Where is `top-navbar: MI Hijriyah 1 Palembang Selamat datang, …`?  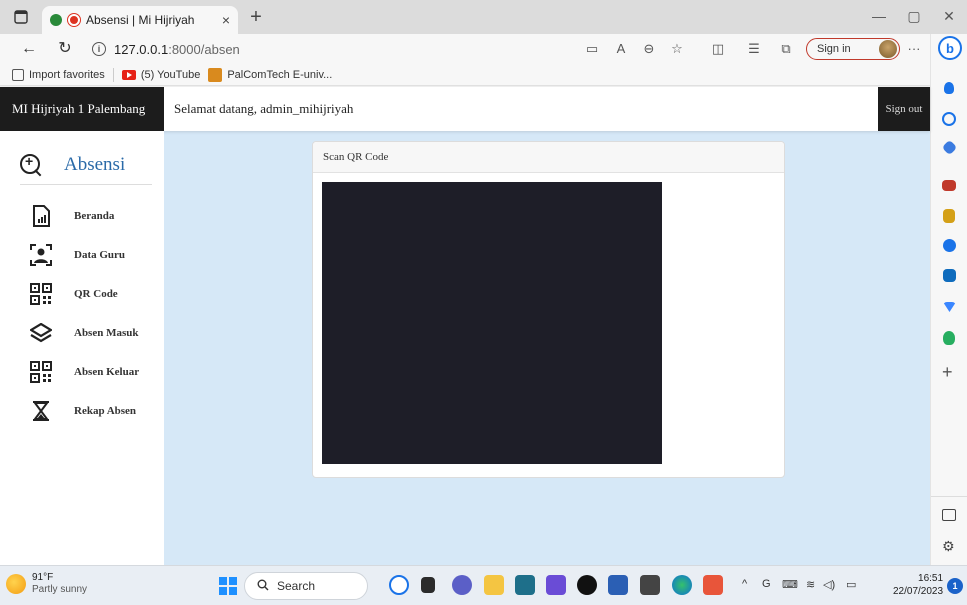 top-navbar: MI Hijriyah 1 Palembang Selamat datang, … is located at coordinates (465, 109).